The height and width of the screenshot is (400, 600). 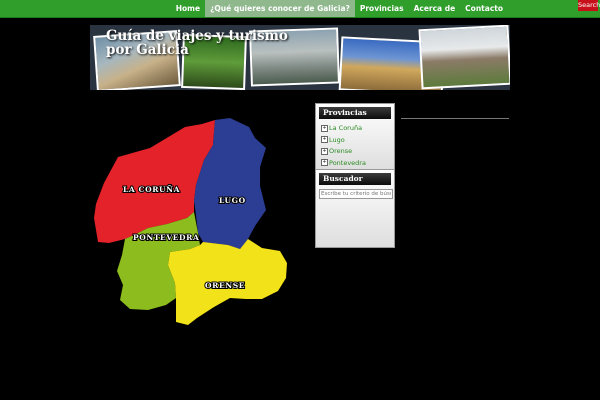 I want to click on nav-provincias: Provincias, so click(x=382, y=8).